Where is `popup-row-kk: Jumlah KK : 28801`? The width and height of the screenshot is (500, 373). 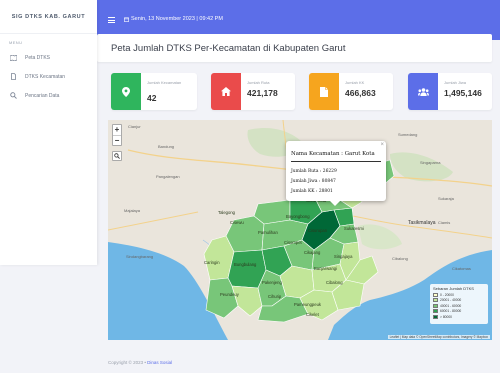 popup-row-kk: Jumlah KK : 28801 is located at coordinates (312, 191).